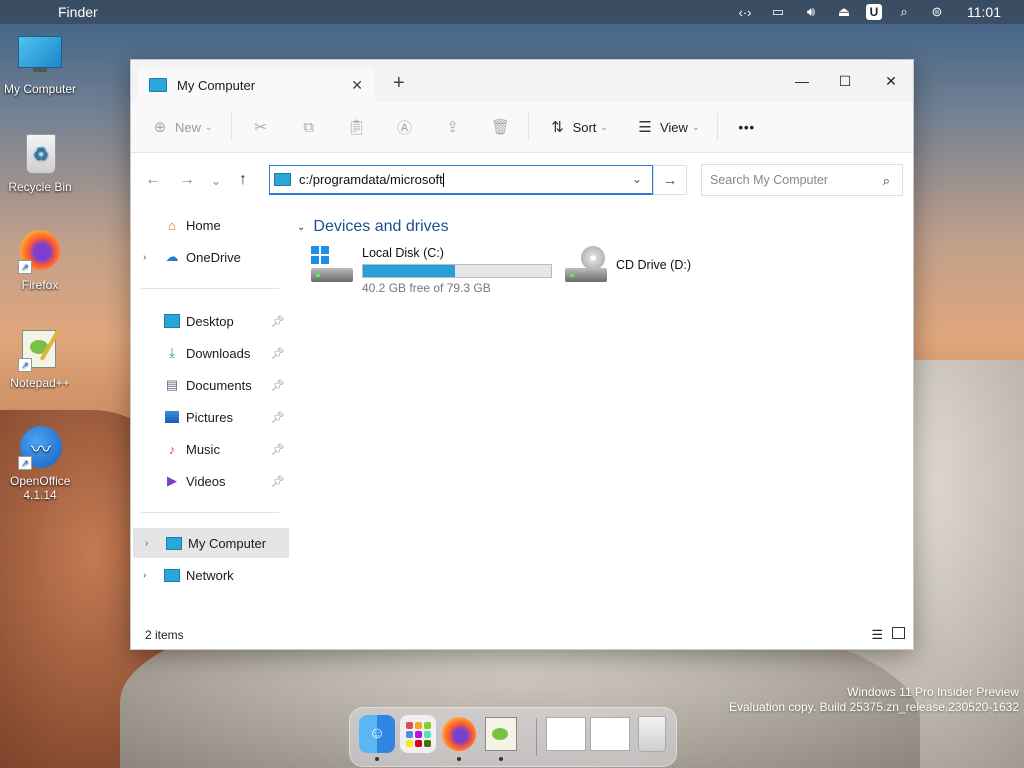 This screenshot has height=768, width=1024. I want to click on rename-button: Ⓐ, so click(405, 127).